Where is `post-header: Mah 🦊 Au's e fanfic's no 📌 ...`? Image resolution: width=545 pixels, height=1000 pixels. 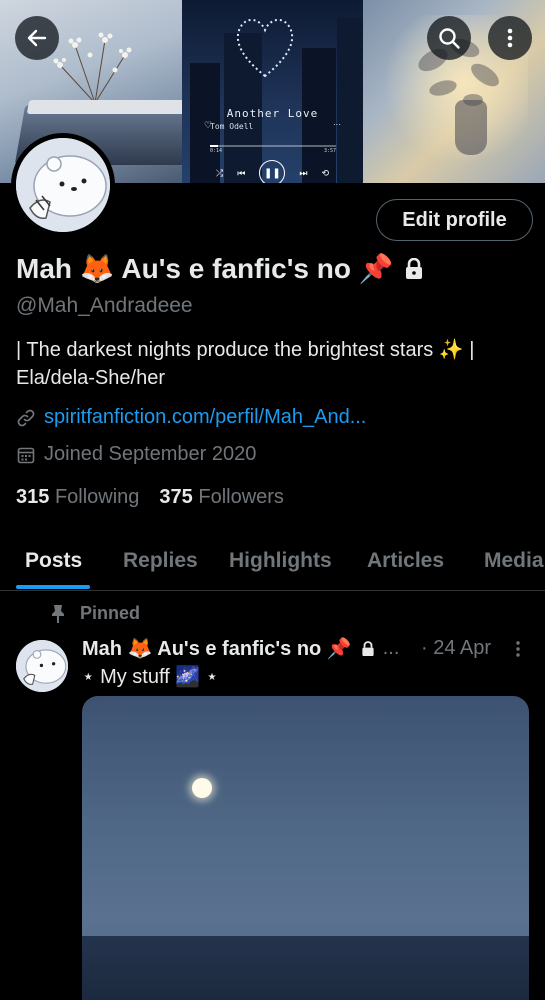 post-header: Mah 🦊 Au's e fanfic's no 📌 ... is located at coordinates (240, 648).